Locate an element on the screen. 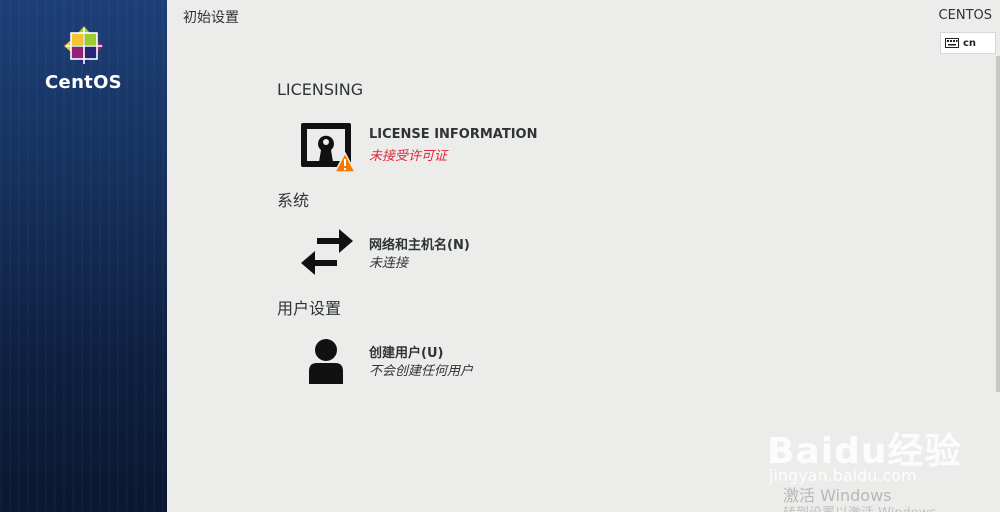 The width and height of the screenshot is (1000, 512). network-arrows-icon is located at coordinates (327, 252).